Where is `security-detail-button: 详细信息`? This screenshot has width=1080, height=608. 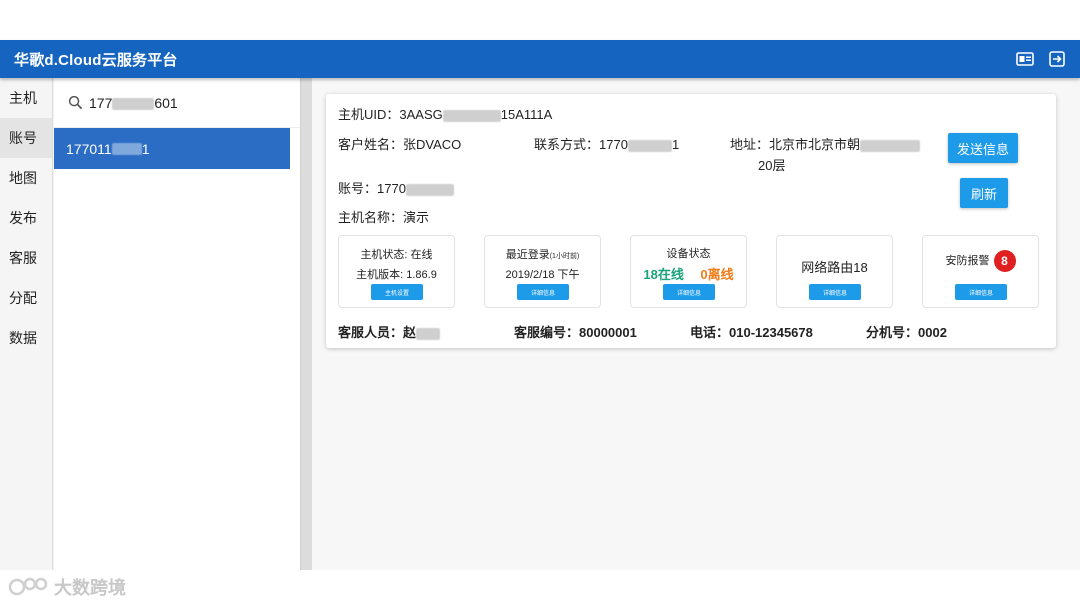
security-detail-button: 详细信息 is located at coordinates (981, 292).